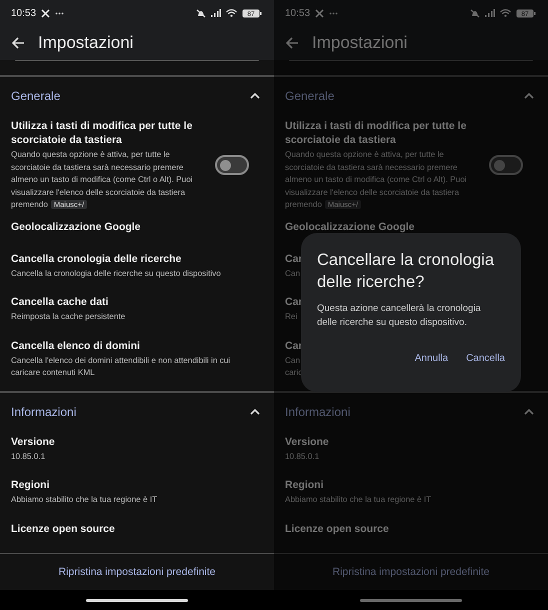  I want to click on reset-defaults-button: Ripristina impostazioni predefinite, so click(137, 572).